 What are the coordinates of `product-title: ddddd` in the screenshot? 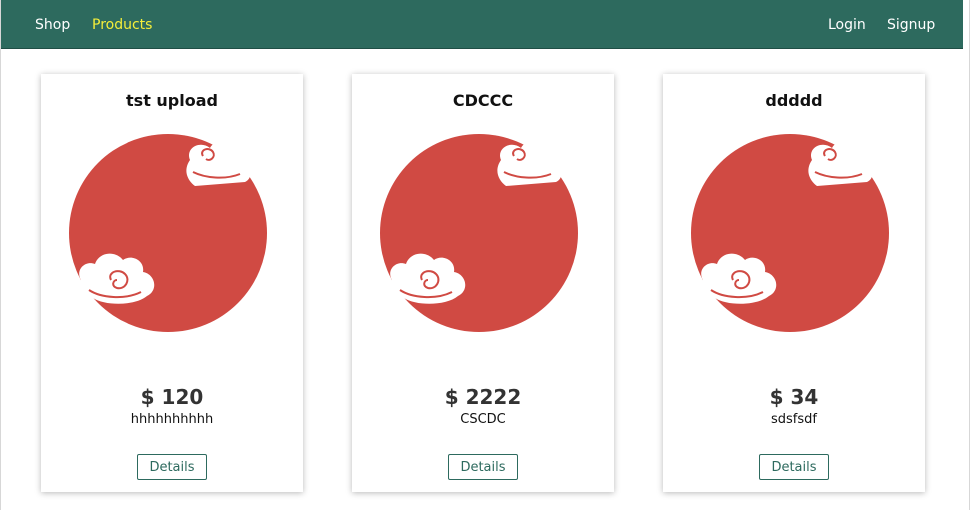 It's located at (794, 100).